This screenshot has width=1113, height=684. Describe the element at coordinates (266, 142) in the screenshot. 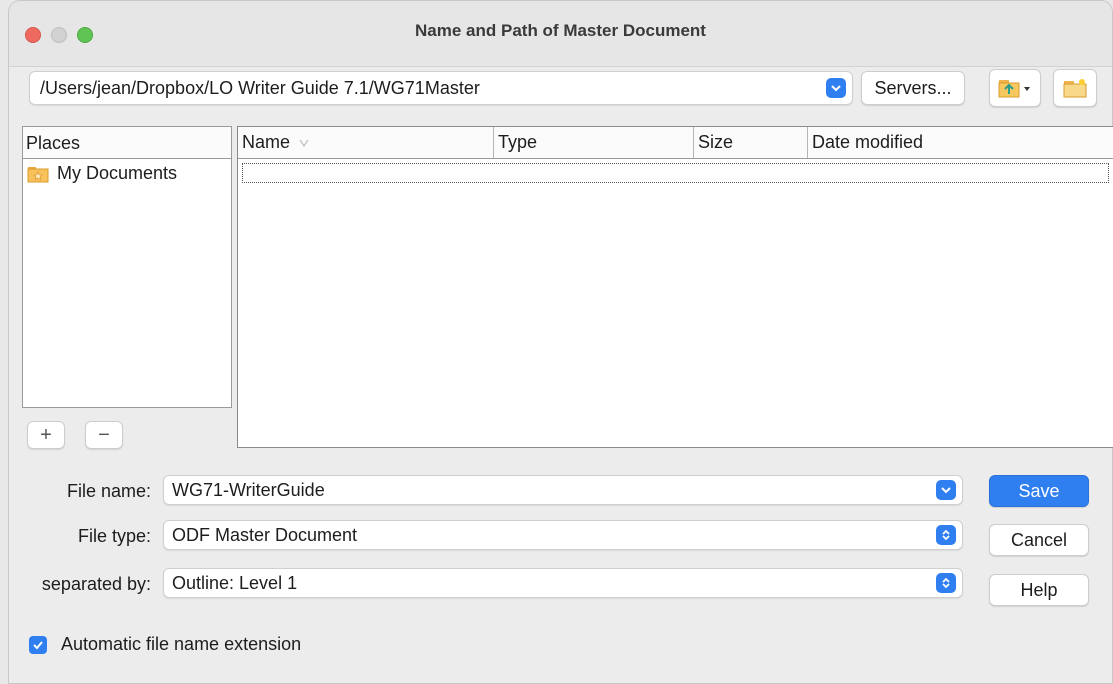

I see `column-name-label: Name` at that location.